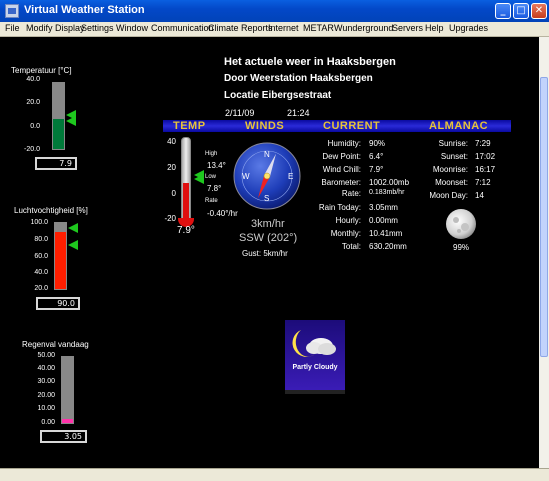 This screenshot has width=549, height=481. Describe the element at coordinates (58, 303) in the screenshot. I see `side-hum-value: 90.0` at that location.